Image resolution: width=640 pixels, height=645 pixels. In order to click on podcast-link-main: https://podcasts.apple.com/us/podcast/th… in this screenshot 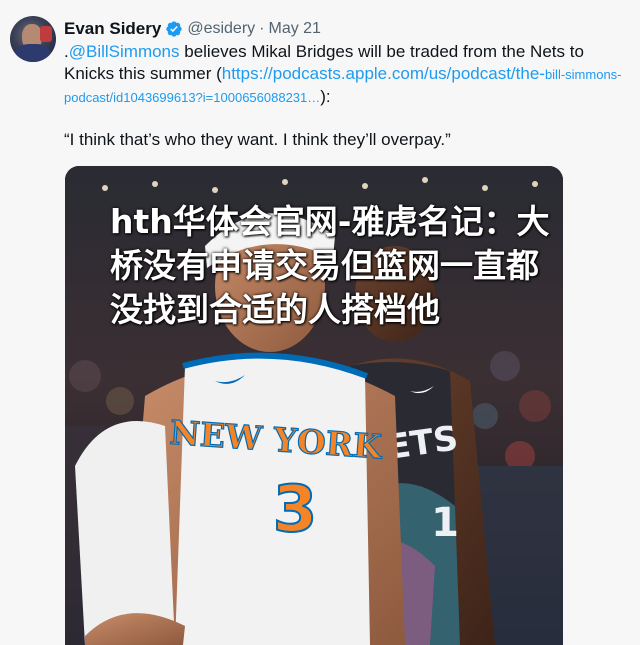, I will do `click(383, 73)`.